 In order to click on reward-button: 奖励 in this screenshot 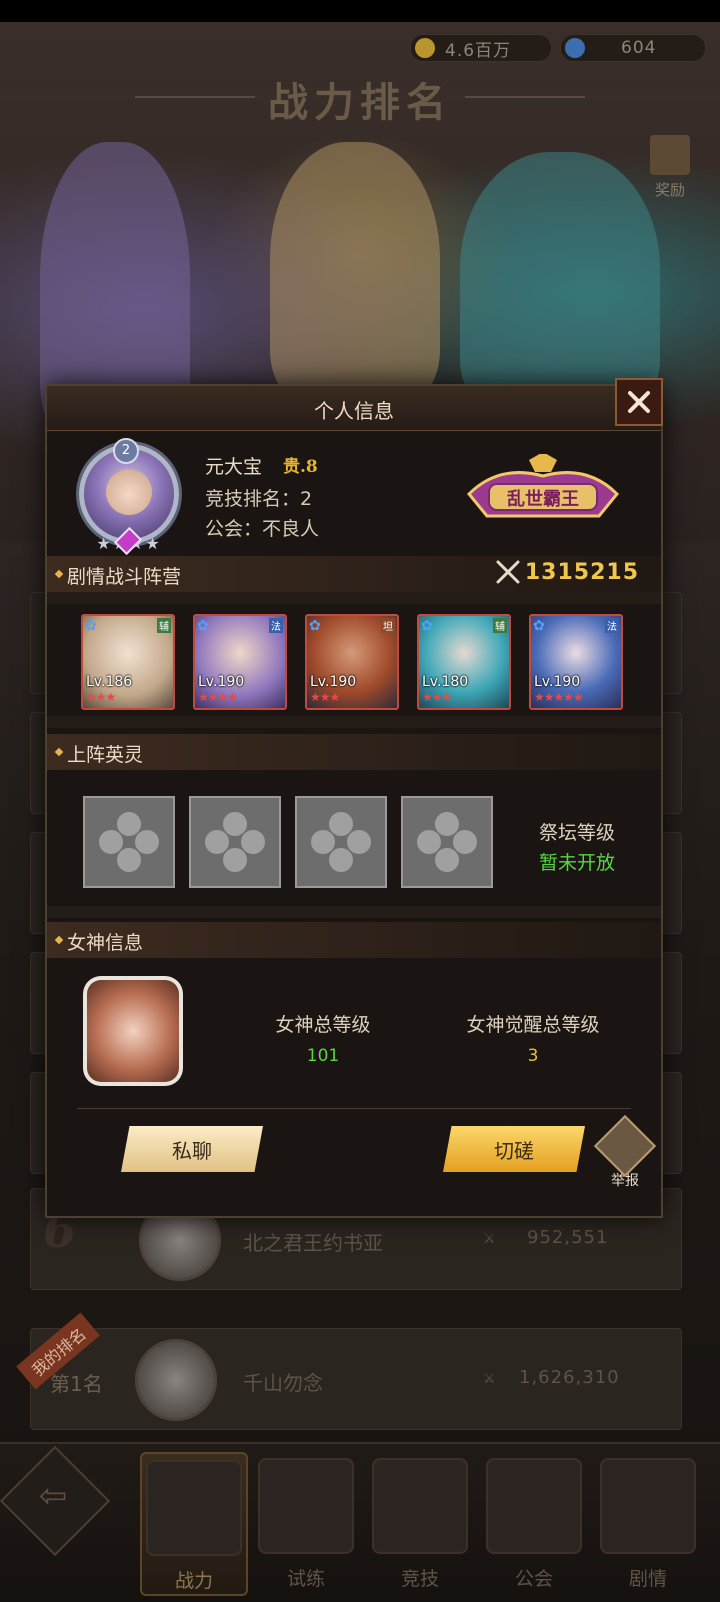, I will do `click(670, 167)`.